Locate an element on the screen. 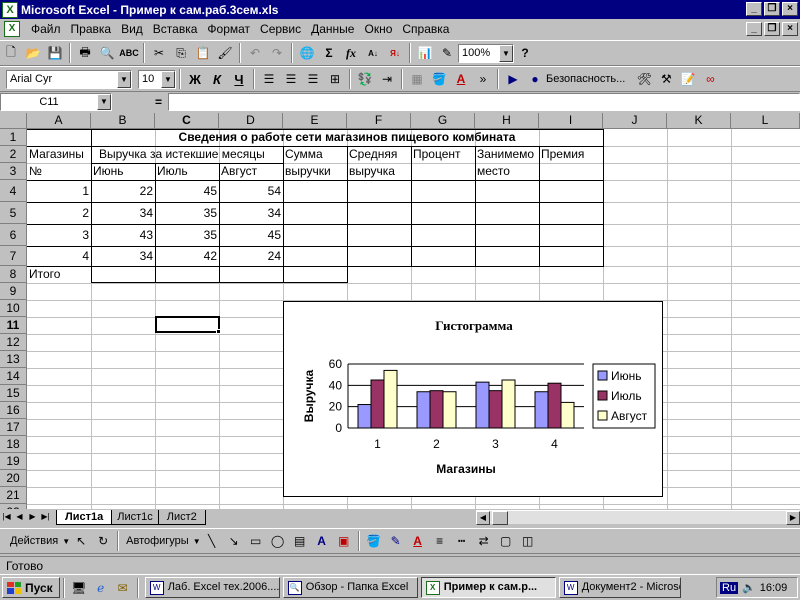 The image size is (800, 600). merge-center-icon: ⊞ is located at coordinates (335, 79).